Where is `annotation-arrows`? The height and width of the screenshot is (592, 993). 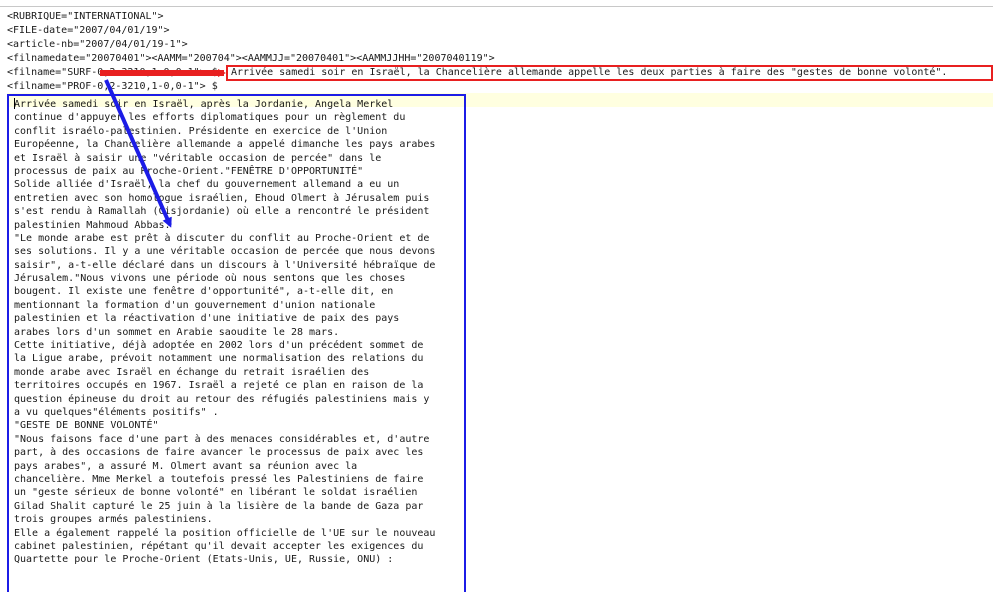
annotation-arrows is located at coordinates (163, 148).